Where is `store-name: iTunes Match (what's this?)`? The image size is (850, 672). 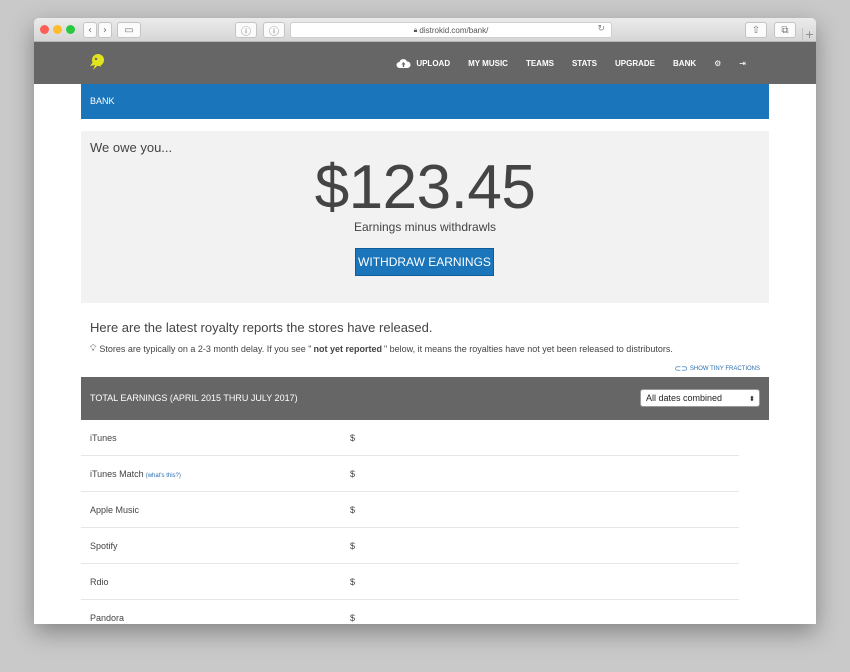
store-name: iTunes Match (what's this?) is located at coordinates (135, 475).